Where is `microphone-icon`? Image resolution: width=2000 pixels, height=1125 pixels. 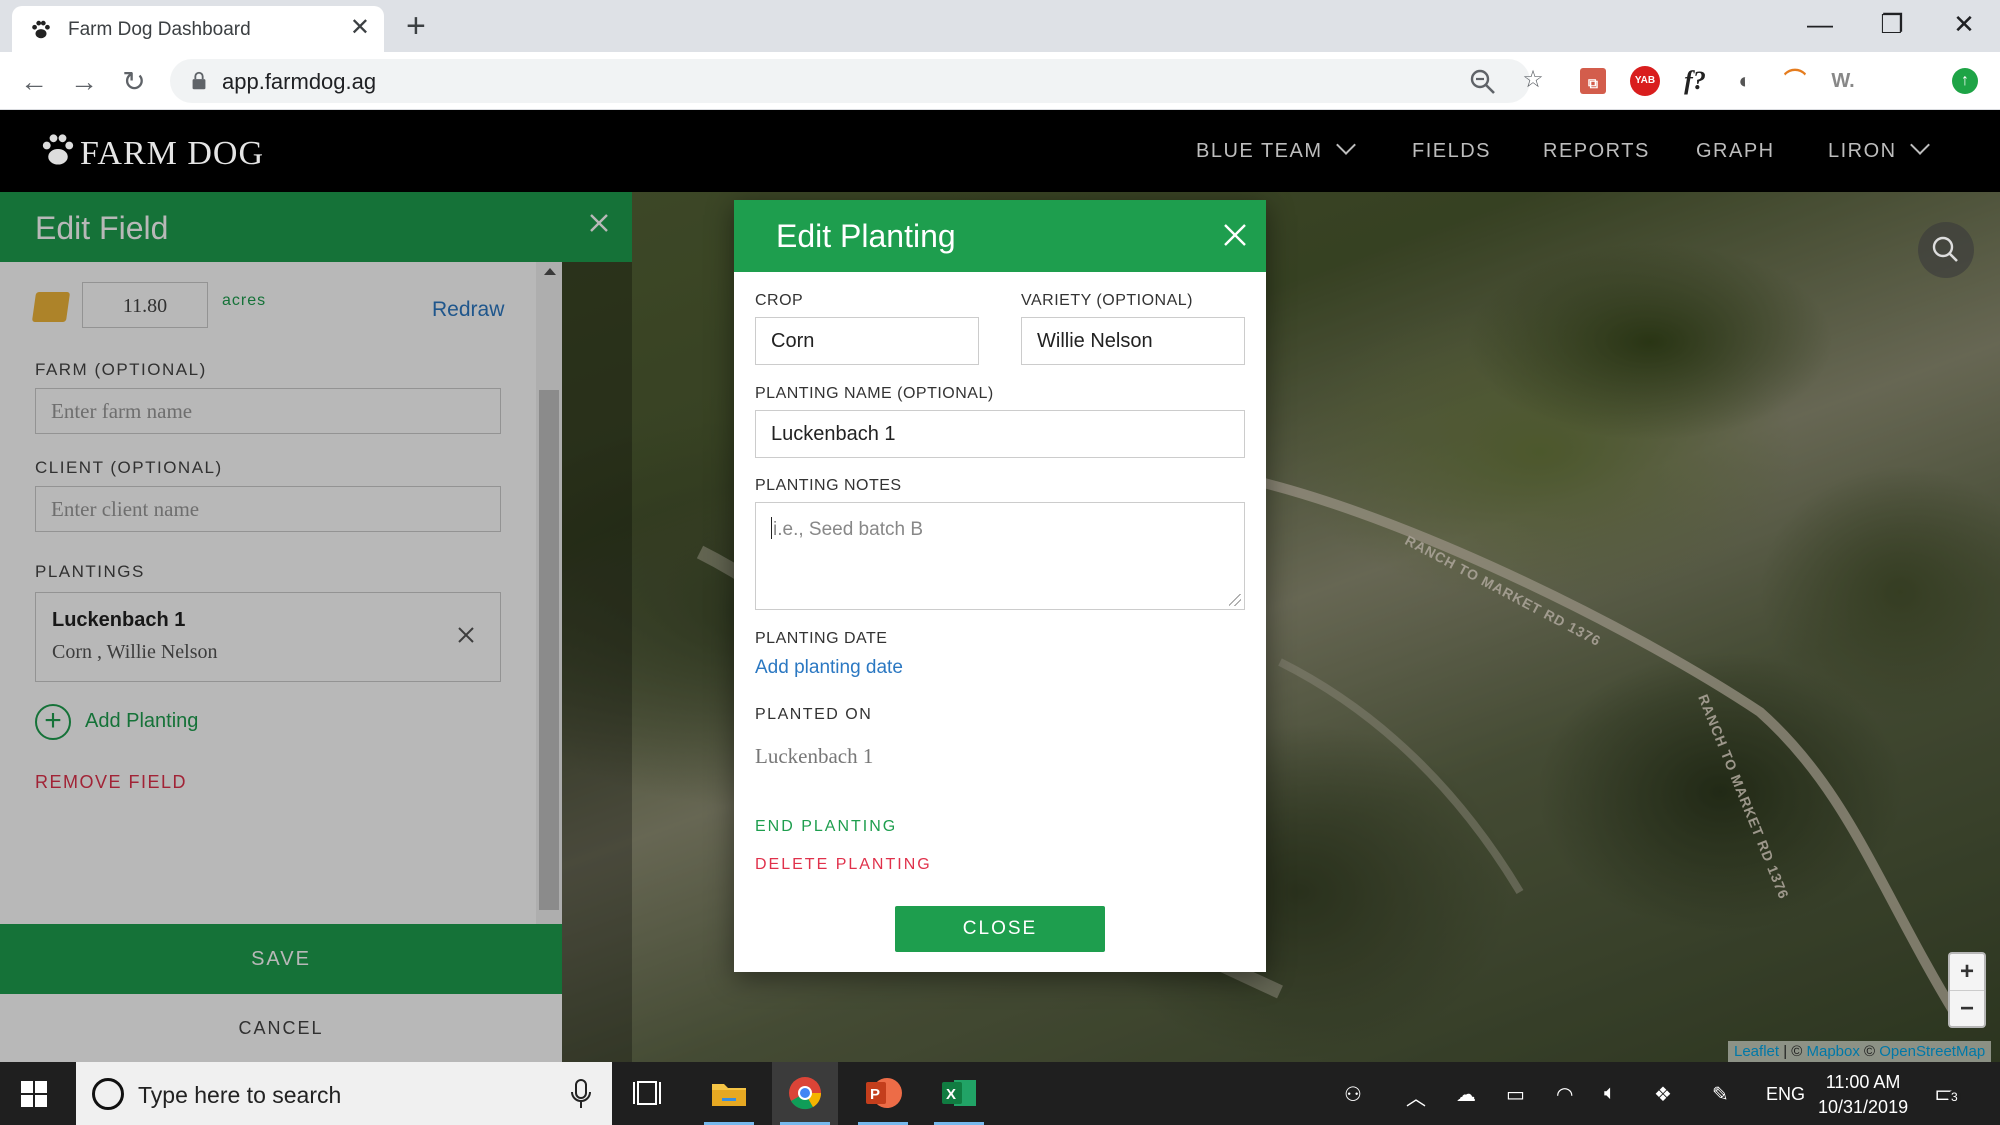 microphone-icon is located at coordinates (581, 1094).